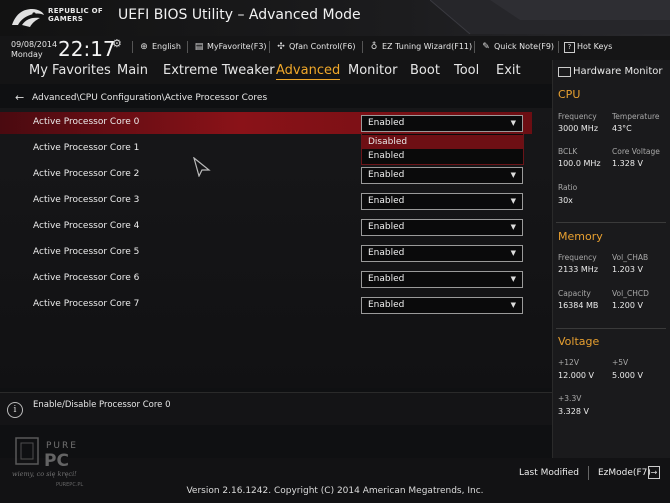 This screenshot has height=503, width=670. I want to click on setting-label: Active Processor Core 0, so click(86, 122).